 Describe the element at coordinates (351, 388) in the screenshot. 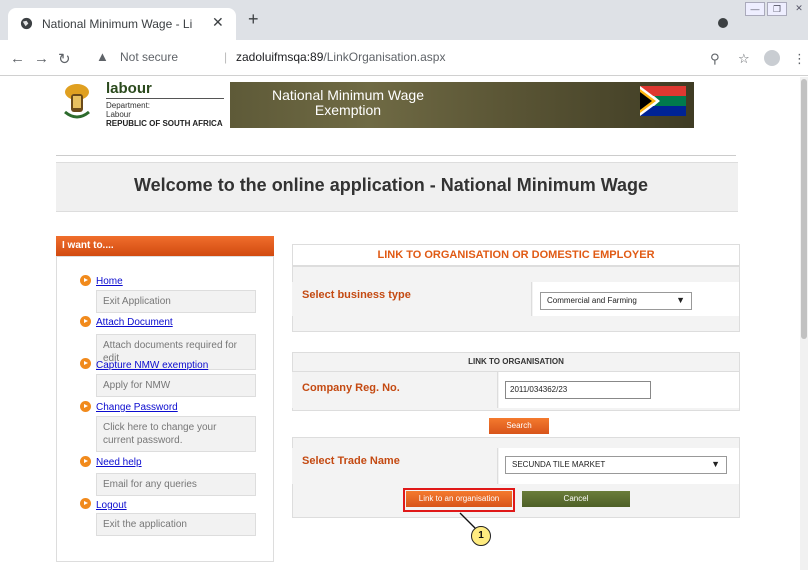

I see `company-reg-label: Company Reg. No.` at that location.